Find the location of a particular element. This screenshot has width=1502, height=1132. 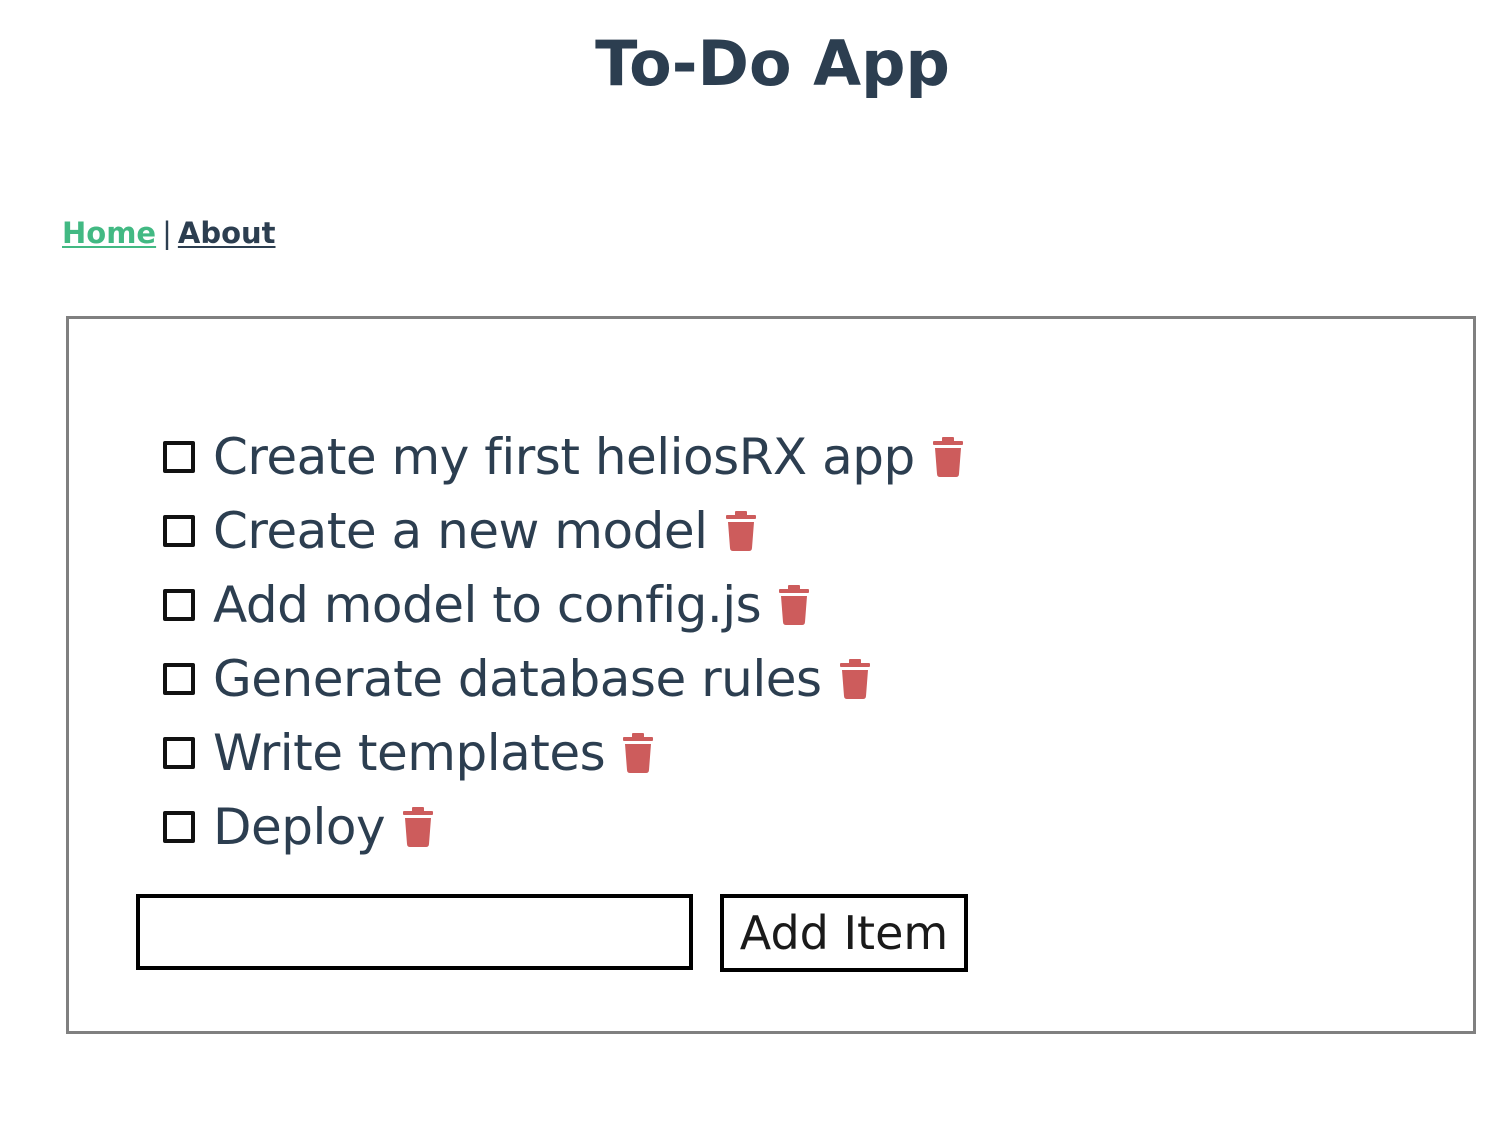

todo-text: Write templates is located at coordinates (409, 753).